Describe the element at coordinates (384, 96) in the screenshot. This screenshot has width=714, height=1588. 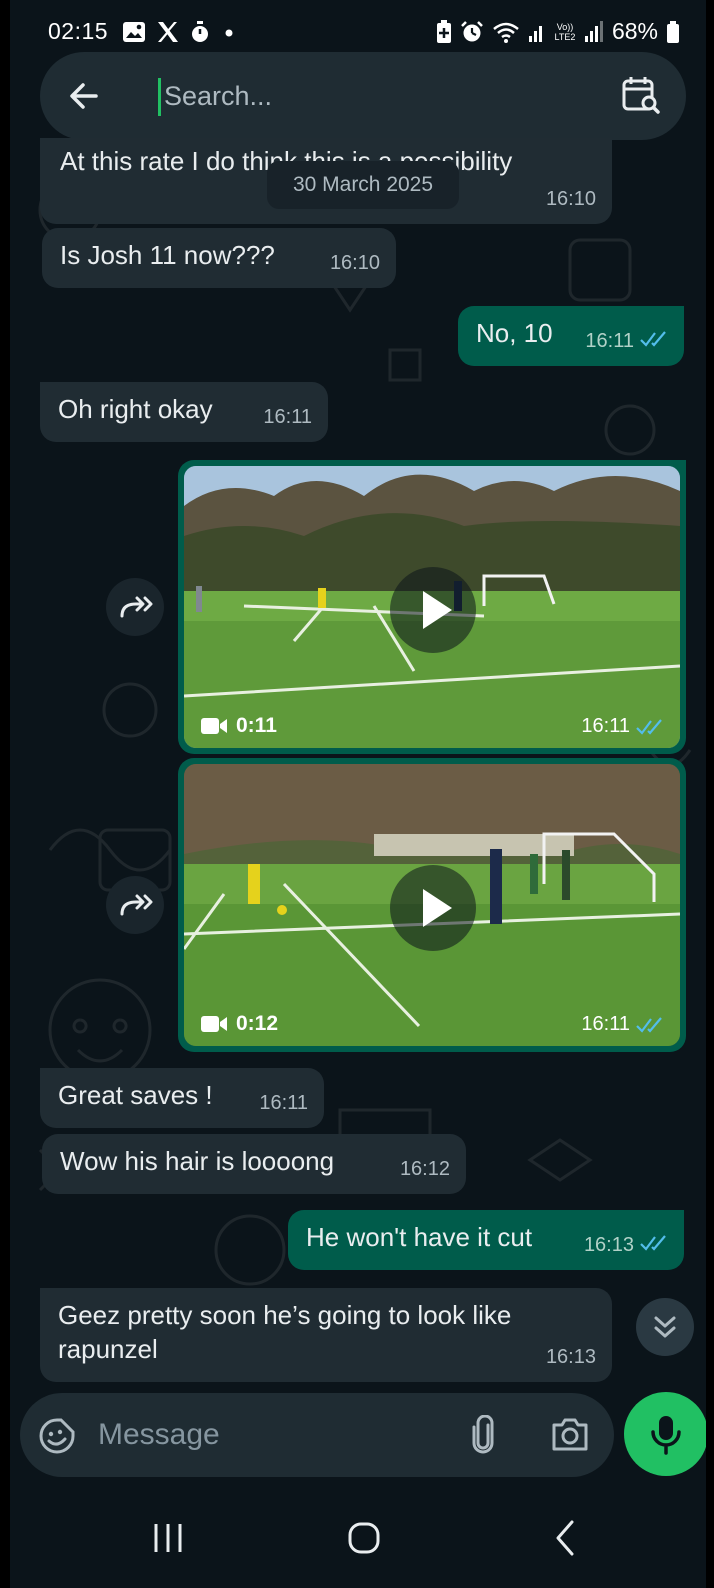
I see `search-input` at that location.